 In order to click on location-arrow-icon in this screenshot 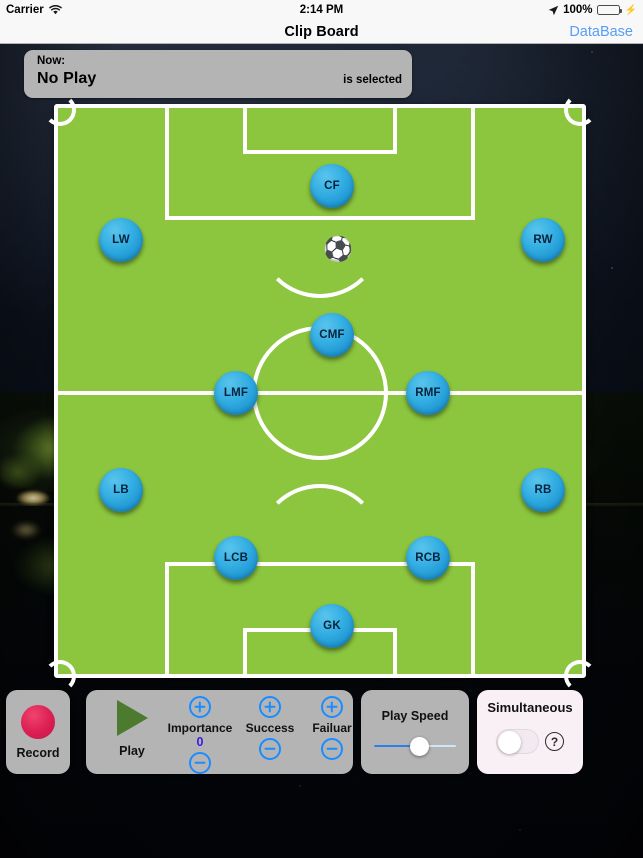, I will do `click(553, 10)`.